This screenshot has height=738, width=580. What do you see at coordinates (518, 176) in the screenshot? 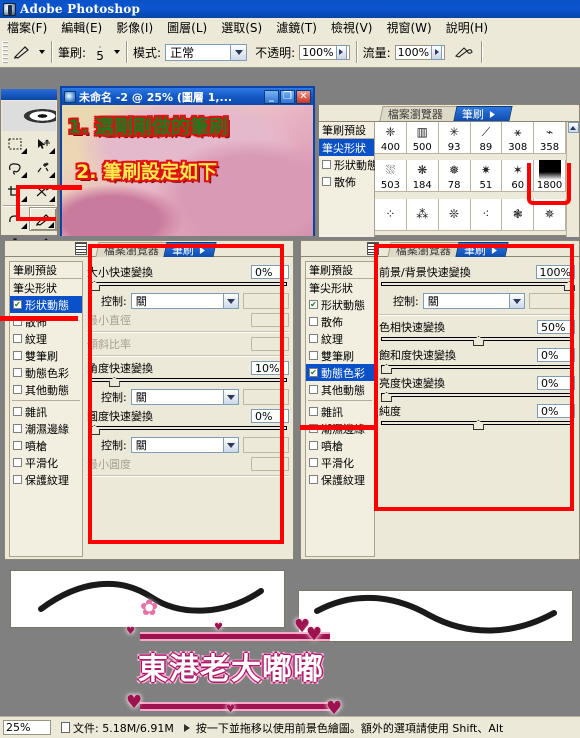
I see `brush-cell: ✶ 60` at bounding box center [518, 176].